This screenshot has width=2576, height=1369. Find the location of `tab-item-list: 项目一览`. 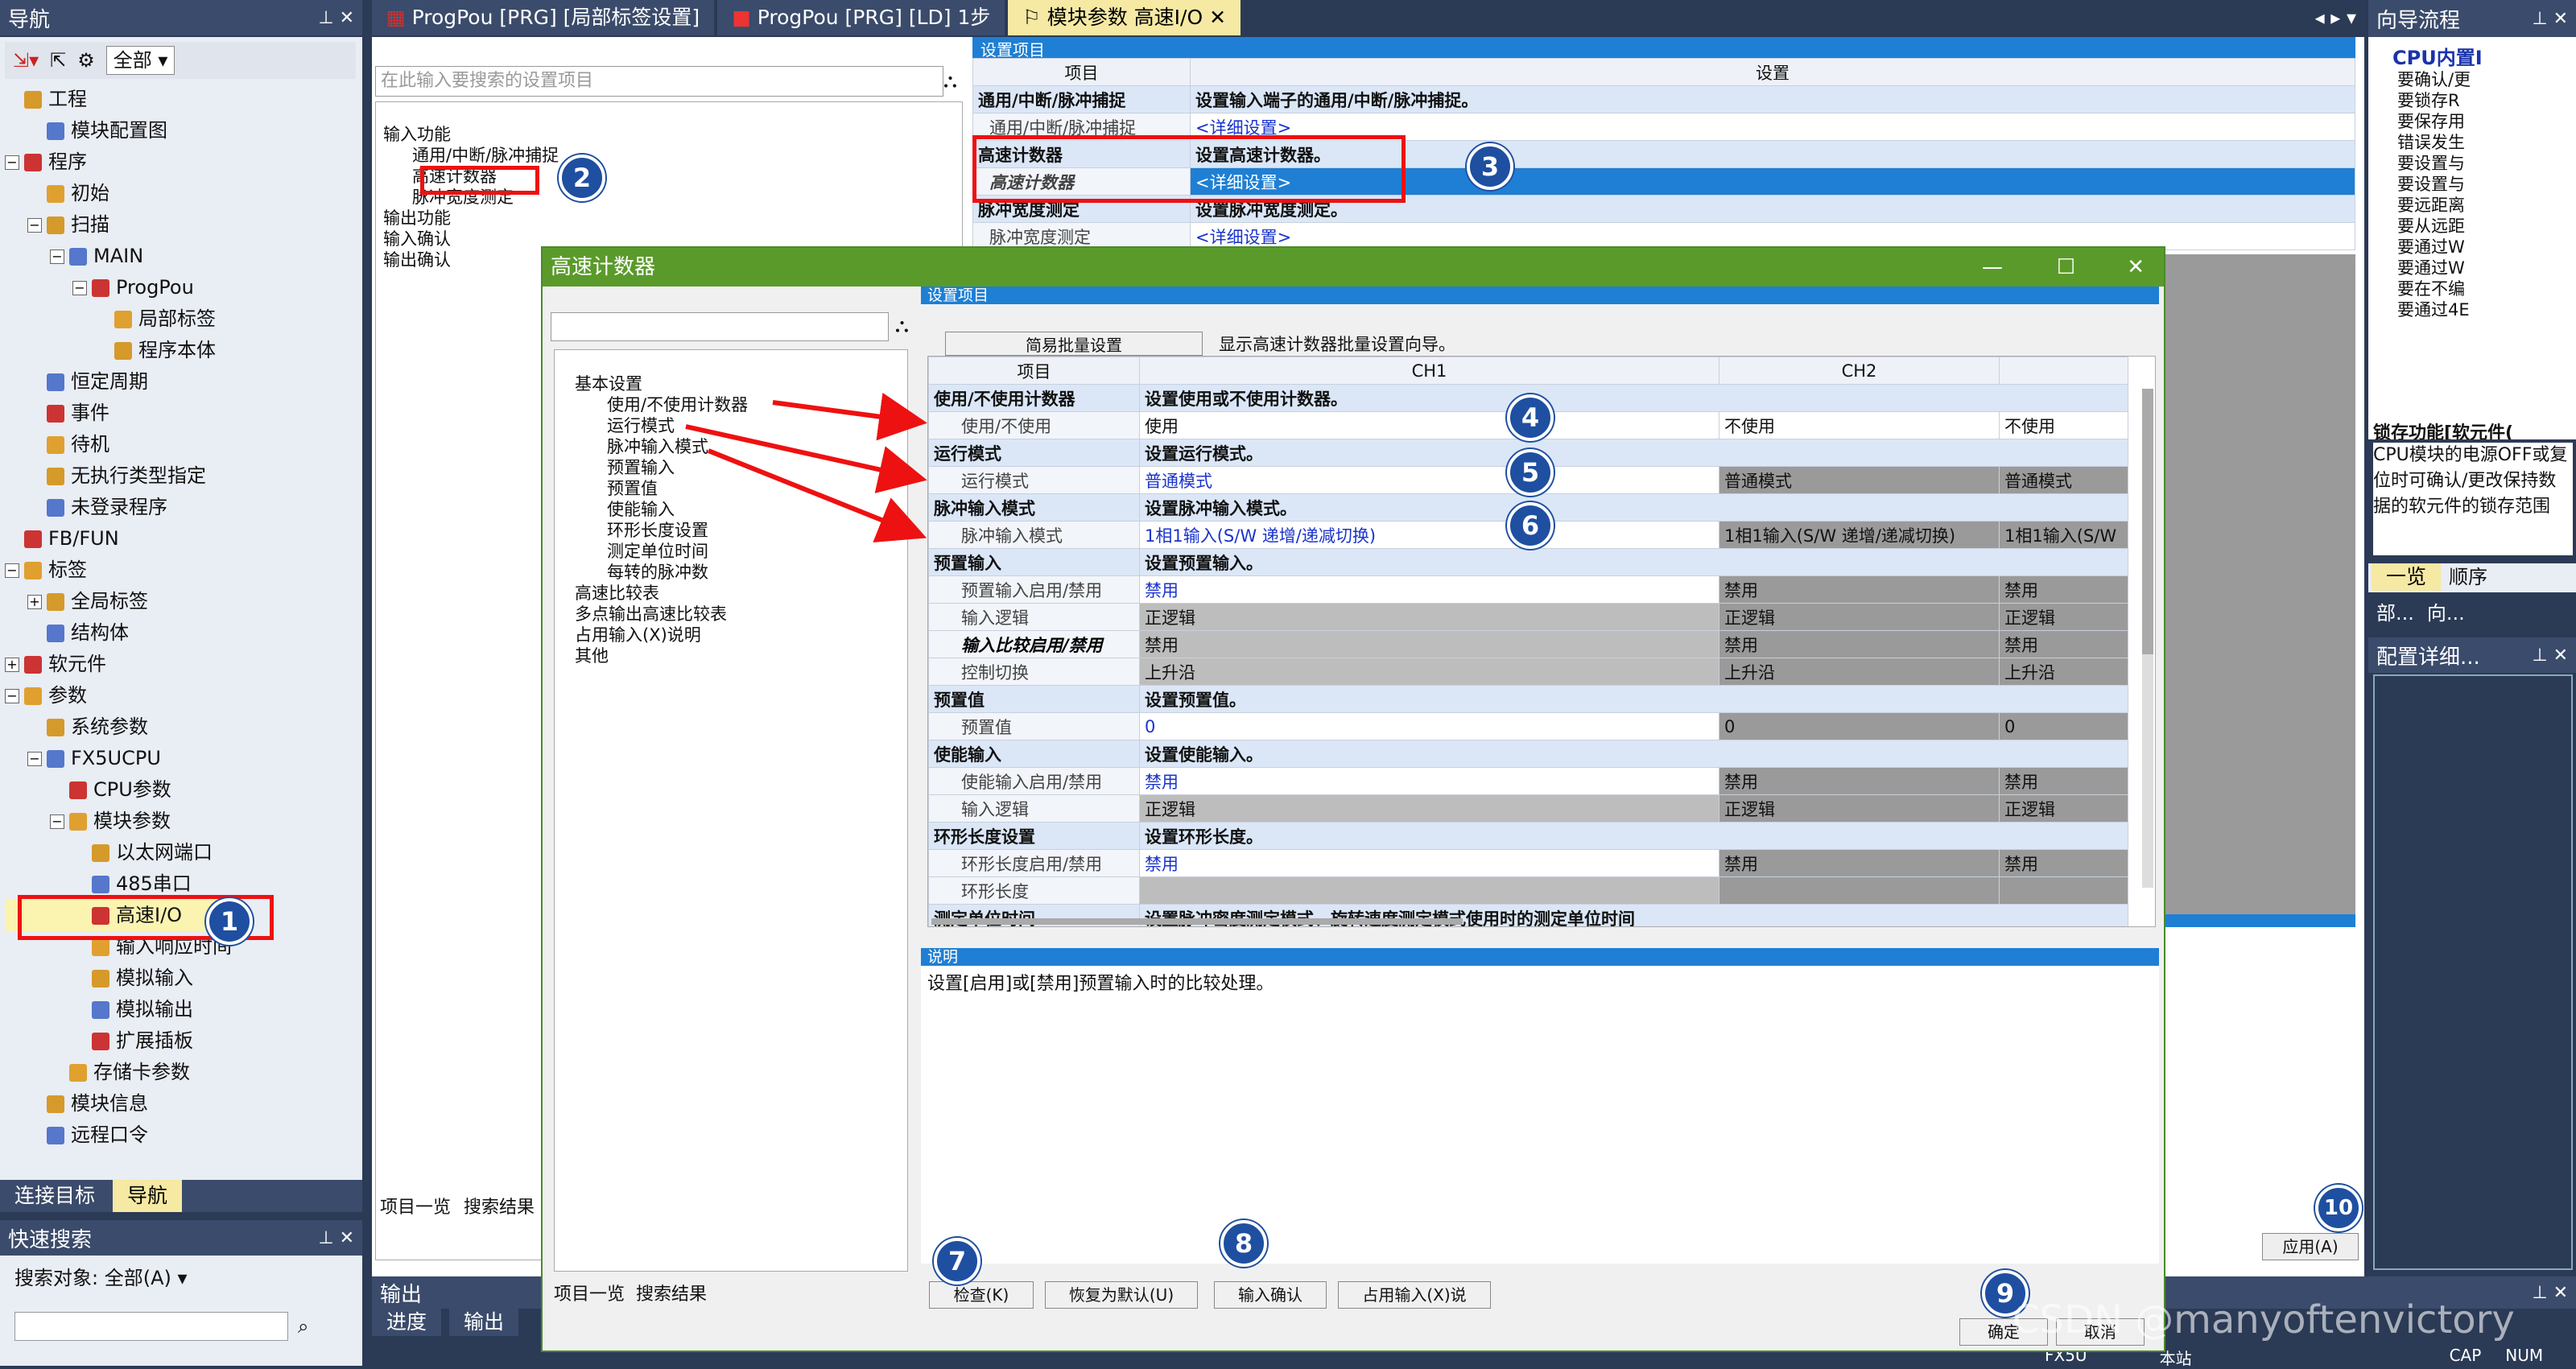

tab-item-list: 项目一览 is located at coordinates (589, 1292).